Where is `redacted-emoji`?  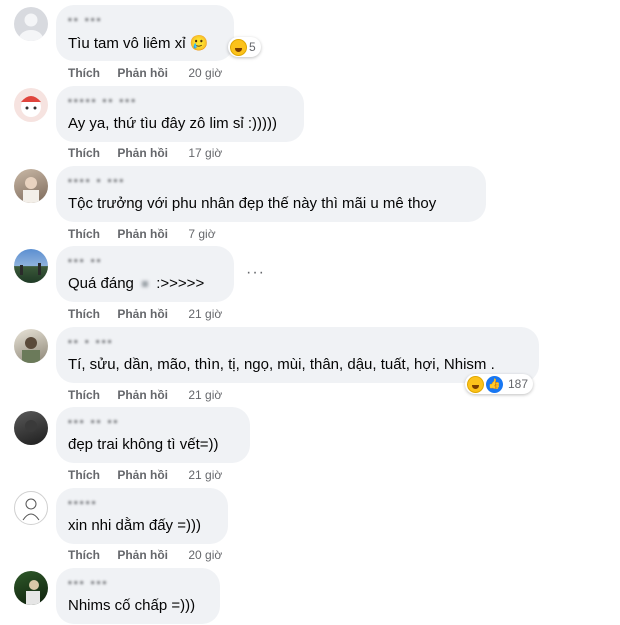 redacted-emoji is located at coordinates (145, 284).